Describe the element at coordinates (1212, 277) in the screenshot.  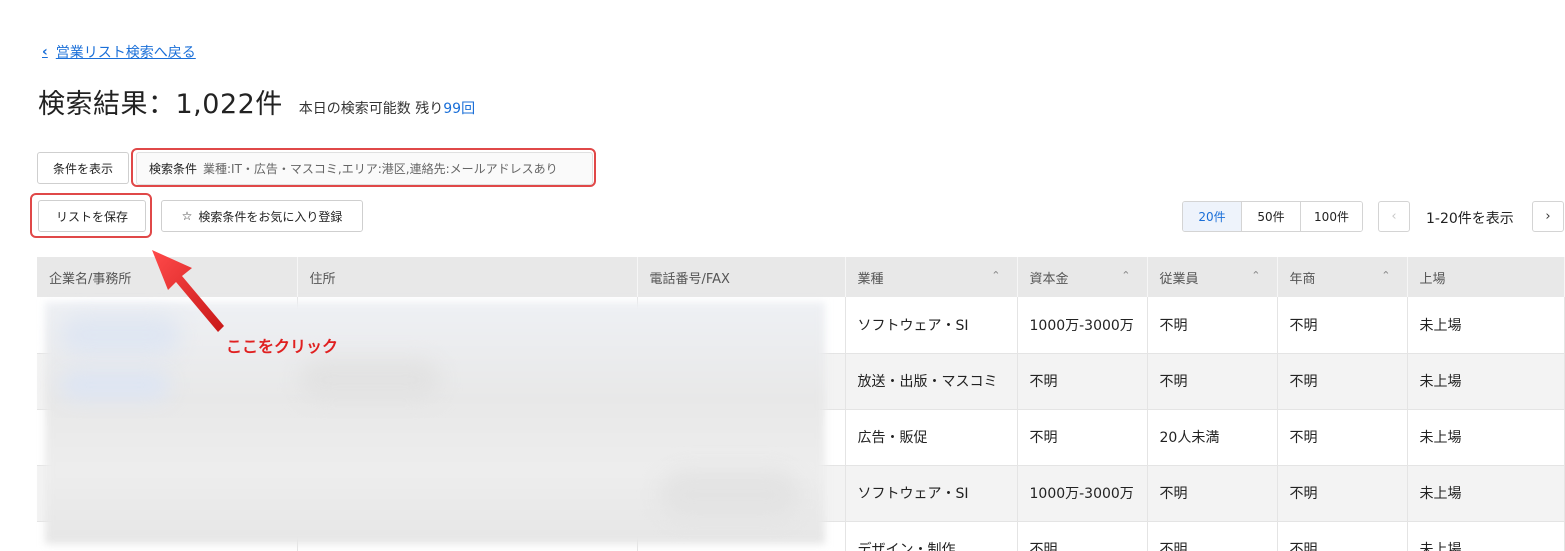
I see `col-employees: 従業員 ⌃` at that location.